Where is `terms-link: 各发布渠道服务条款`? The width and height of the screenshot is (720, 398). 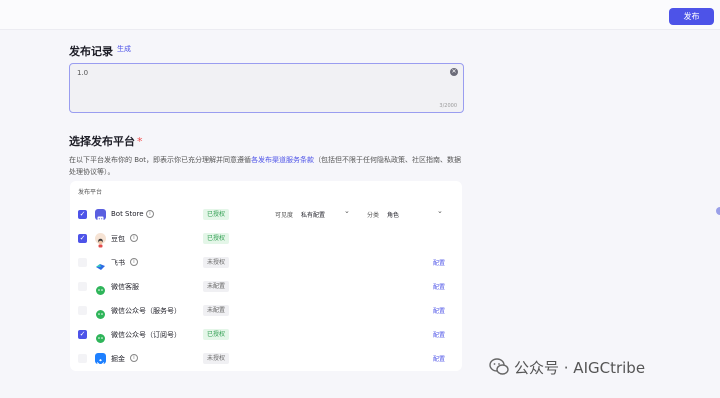 terms-link: 各发布渠道服务条款 is located at coordinates (282, 160).